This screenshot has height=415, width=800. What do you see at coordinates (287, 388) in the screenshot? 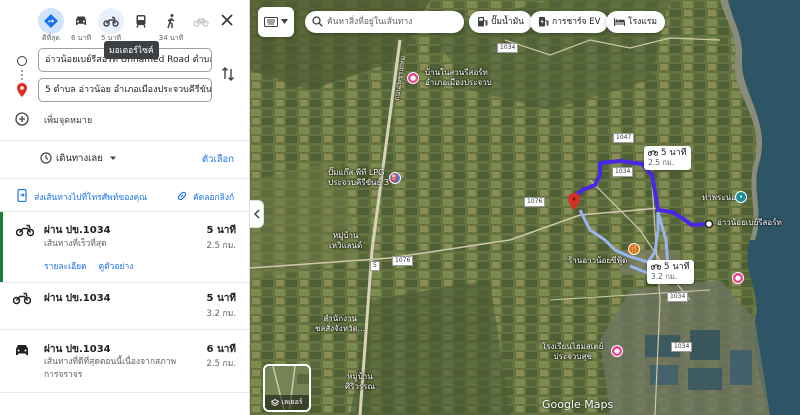
I see `layers-button: เลเยอร์` at bounding box center [287, 388].